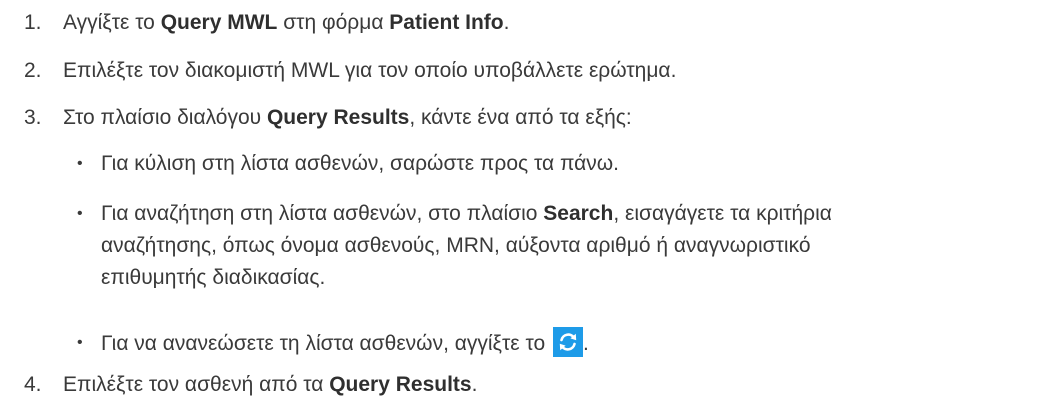 The image size is (1051, 404). I want to click on ui-term-search: Search, so click(578, 213).